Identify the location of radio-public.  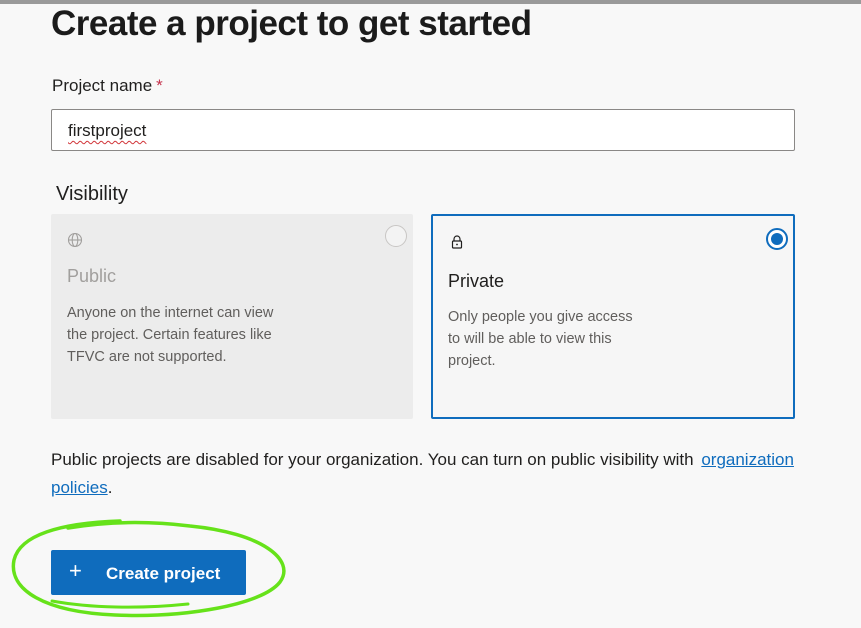
(396, 236).